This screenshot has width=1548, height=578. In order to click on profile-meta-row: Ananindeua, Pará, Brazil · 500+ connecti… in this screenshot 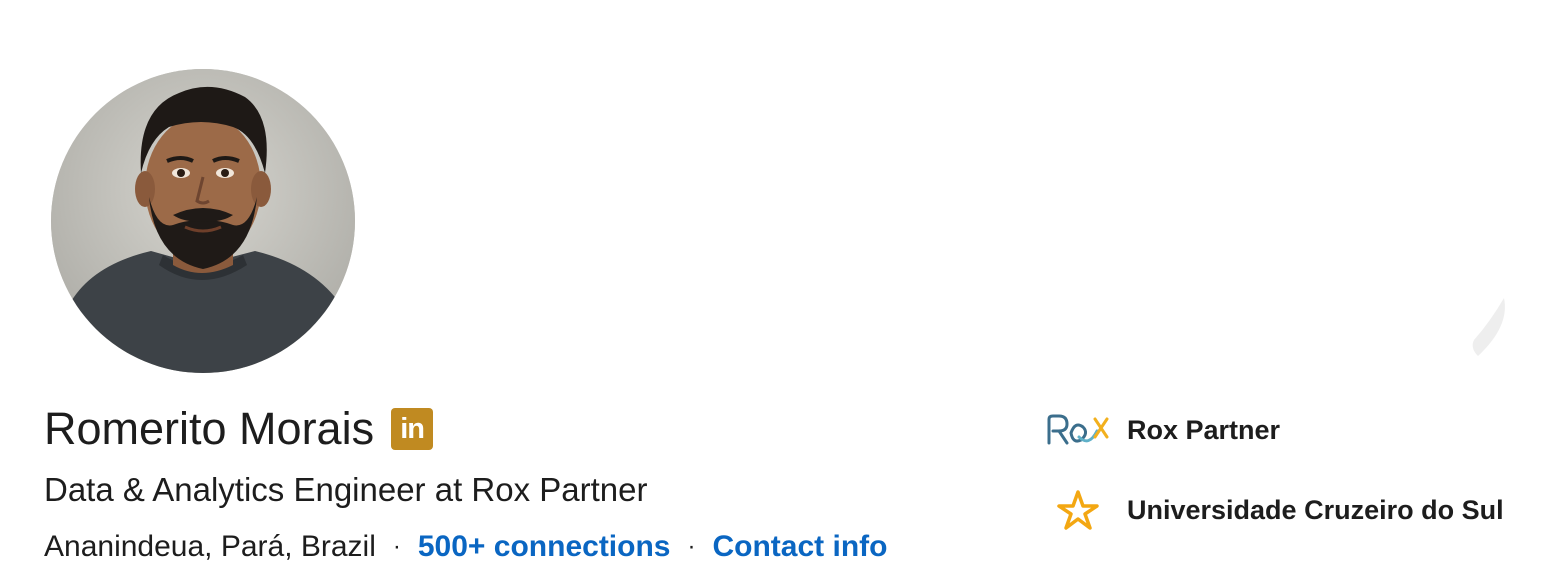, I will do `click(465, 547)`.